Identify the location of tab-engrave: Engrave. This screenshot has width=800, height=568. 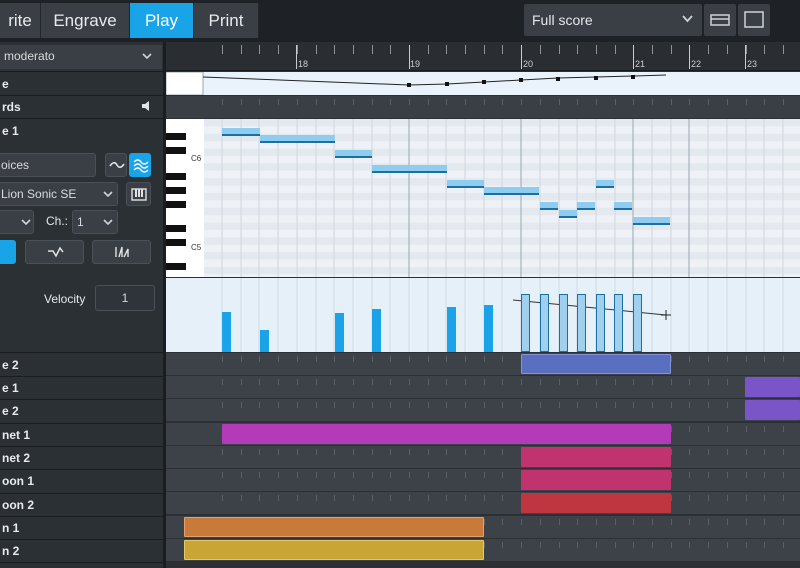
(85, 20).